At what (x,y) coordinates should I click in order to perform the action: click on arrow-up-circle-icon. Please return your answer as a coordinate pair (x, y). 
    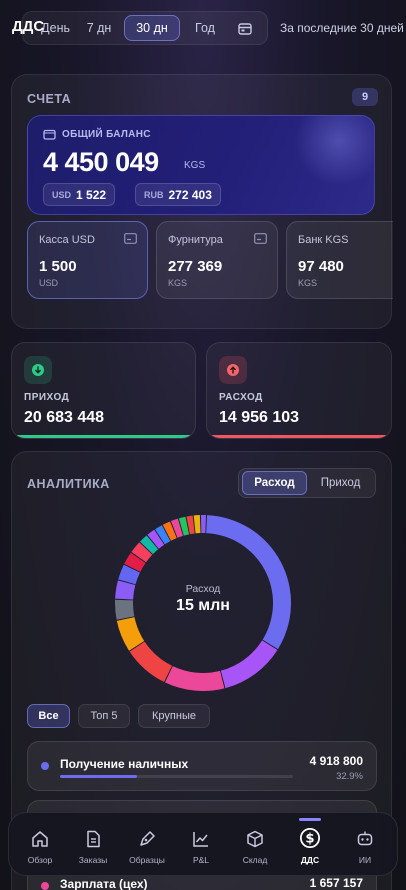
    Looking at the image, I should click on (233, 370).